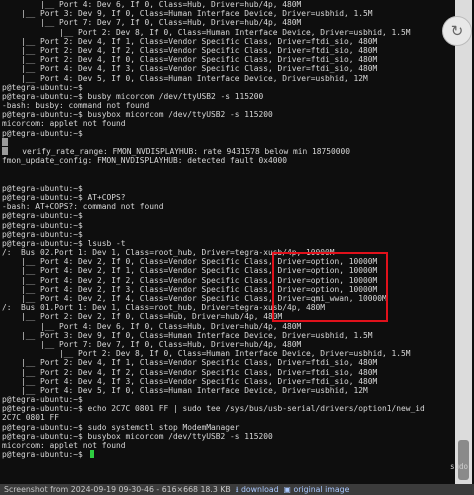  What do you see at coordinates (330, 287) in the screenshot?
I see `annotation-highlight-box` at bounding box center [330, 287].